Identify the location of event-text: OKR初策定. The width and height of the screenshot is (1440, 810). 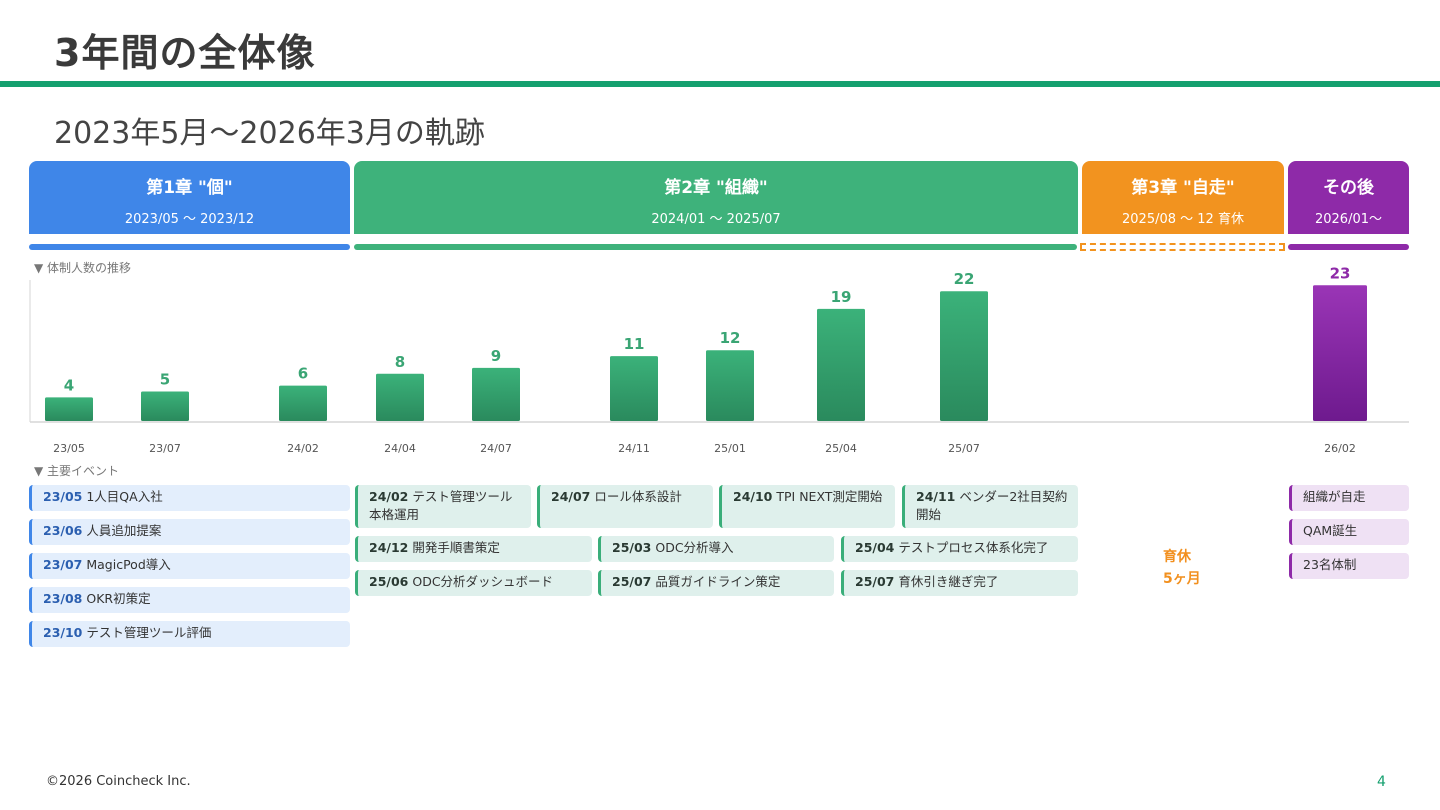
(118, 598).